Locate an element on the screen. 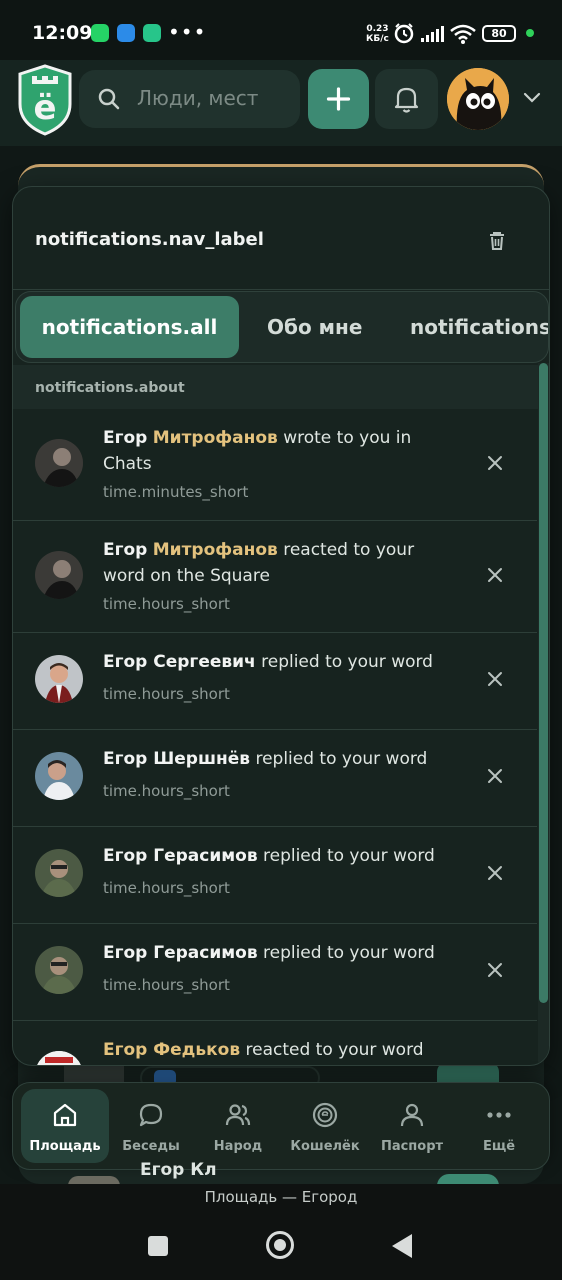 This screenshot has height=1280, width=562. recents-button is located at coordinates (158, 1246).